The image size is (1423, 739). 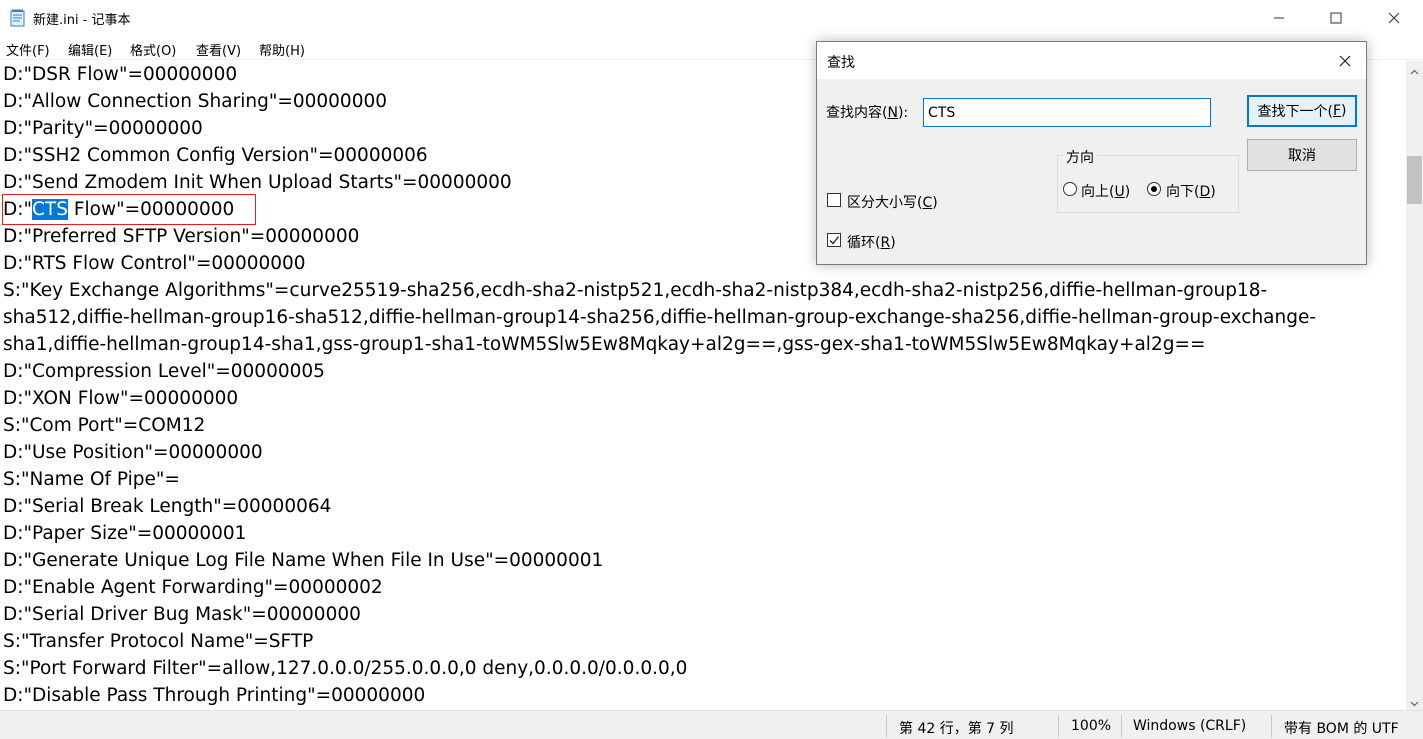 I want to click on selected-match-text: CTS, so click(x=50, y=209).